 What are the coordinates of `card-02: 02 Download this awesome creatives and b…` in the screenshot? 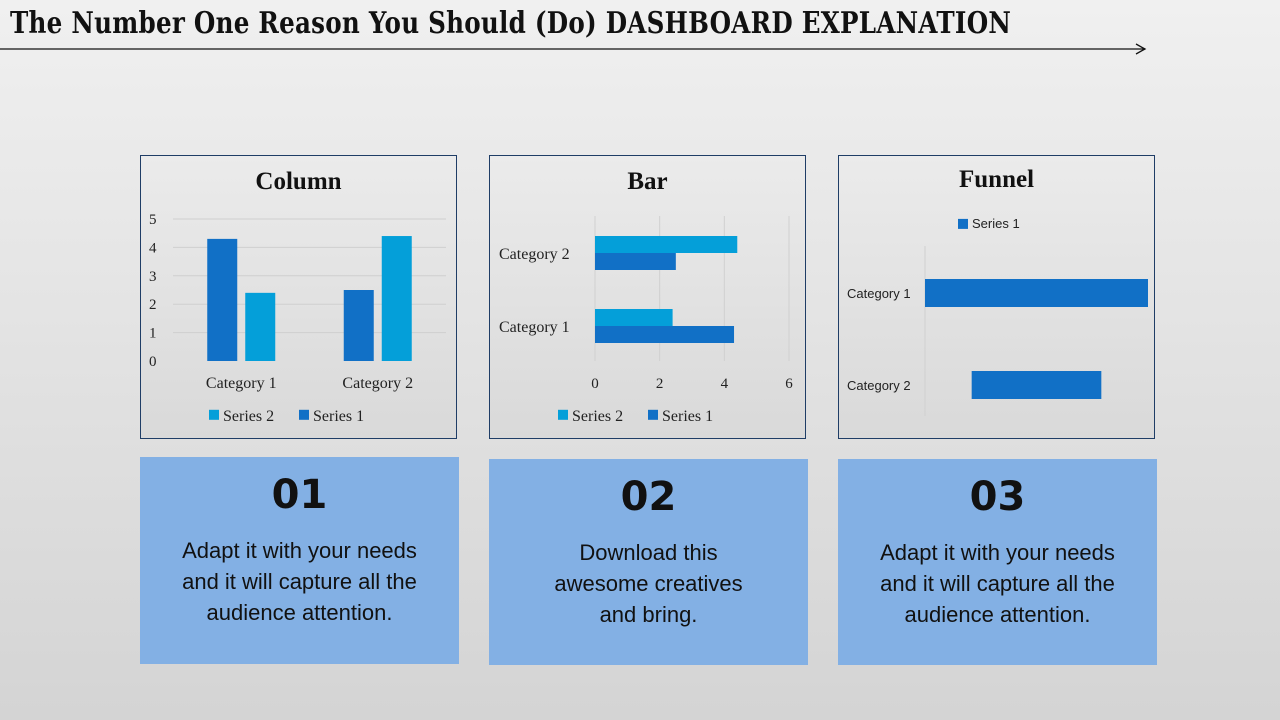 It's located at (648, 562).